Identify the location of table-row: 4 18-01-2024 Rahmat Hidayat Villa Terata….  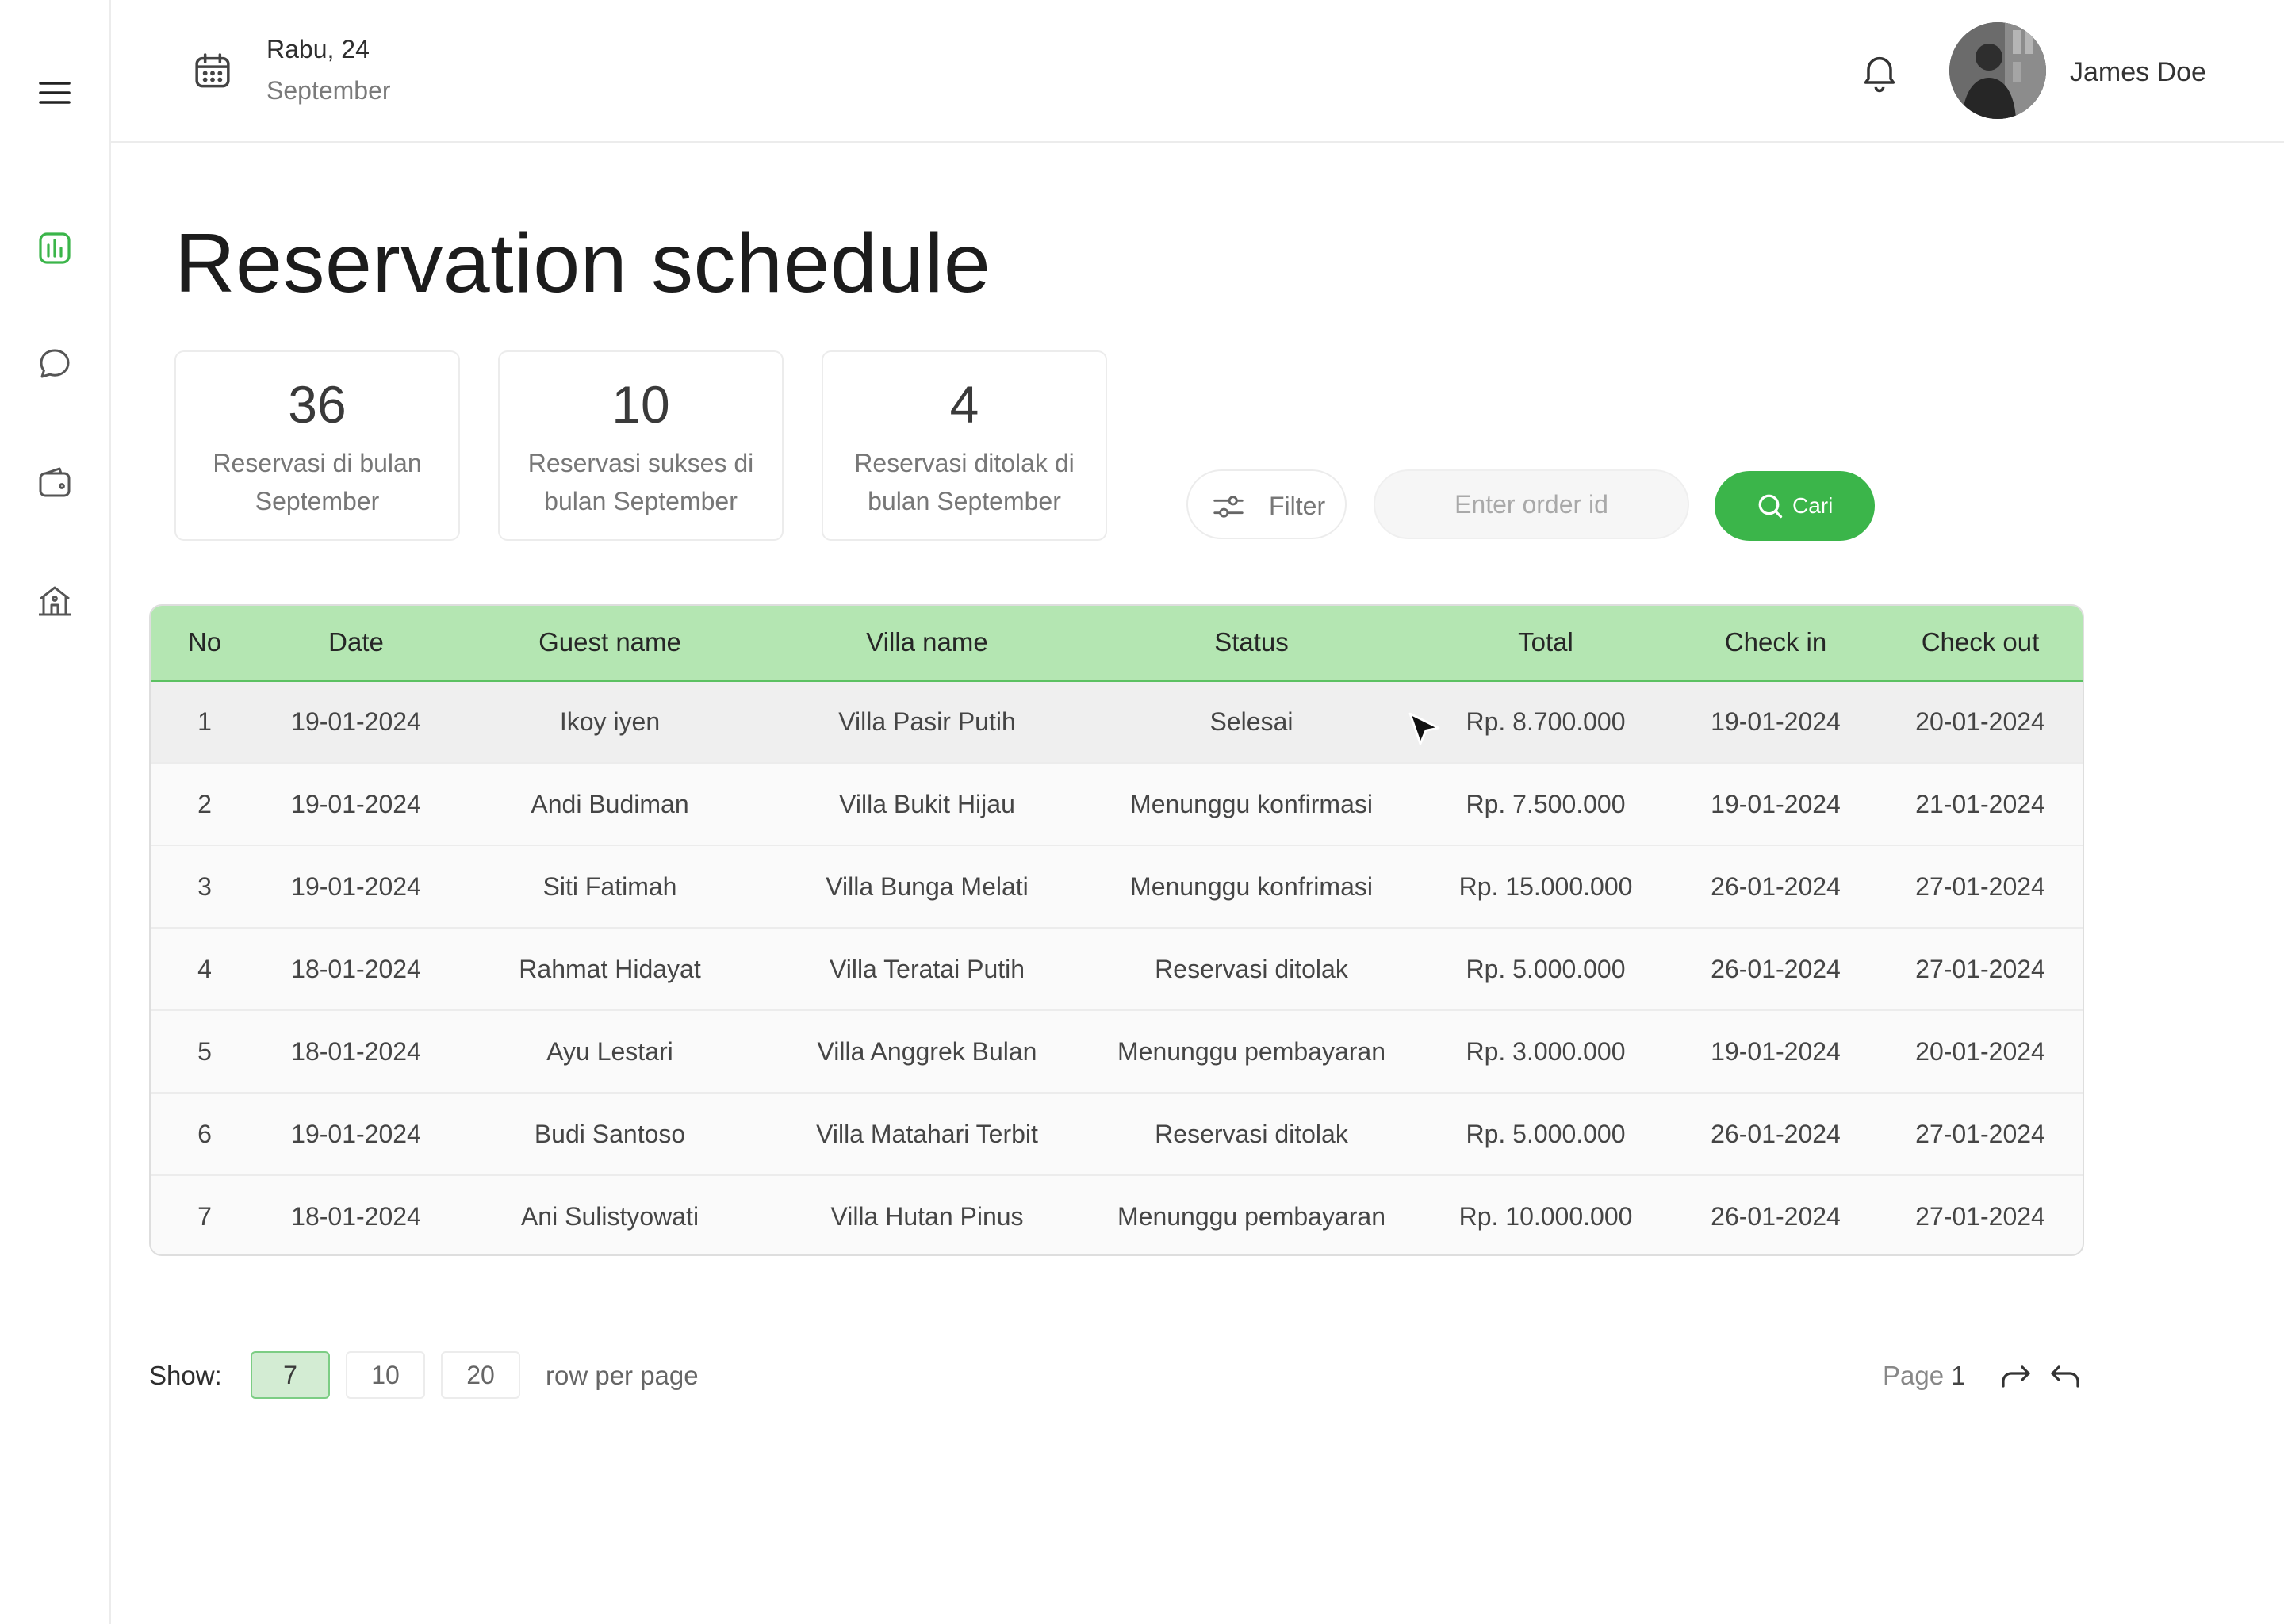
(1117, 969).